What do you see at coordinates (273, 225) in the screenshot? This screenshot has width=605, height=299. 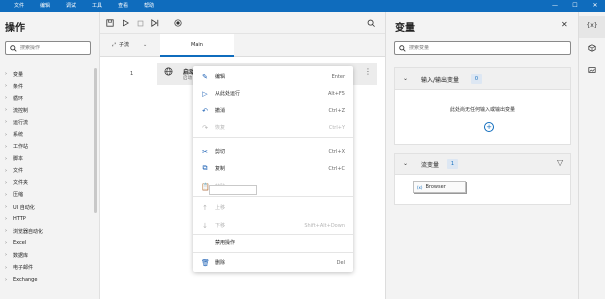 I see `menu-item-move-down: ↓ 下移 Shift+Alt+Down` at bounding box center [273, 225].